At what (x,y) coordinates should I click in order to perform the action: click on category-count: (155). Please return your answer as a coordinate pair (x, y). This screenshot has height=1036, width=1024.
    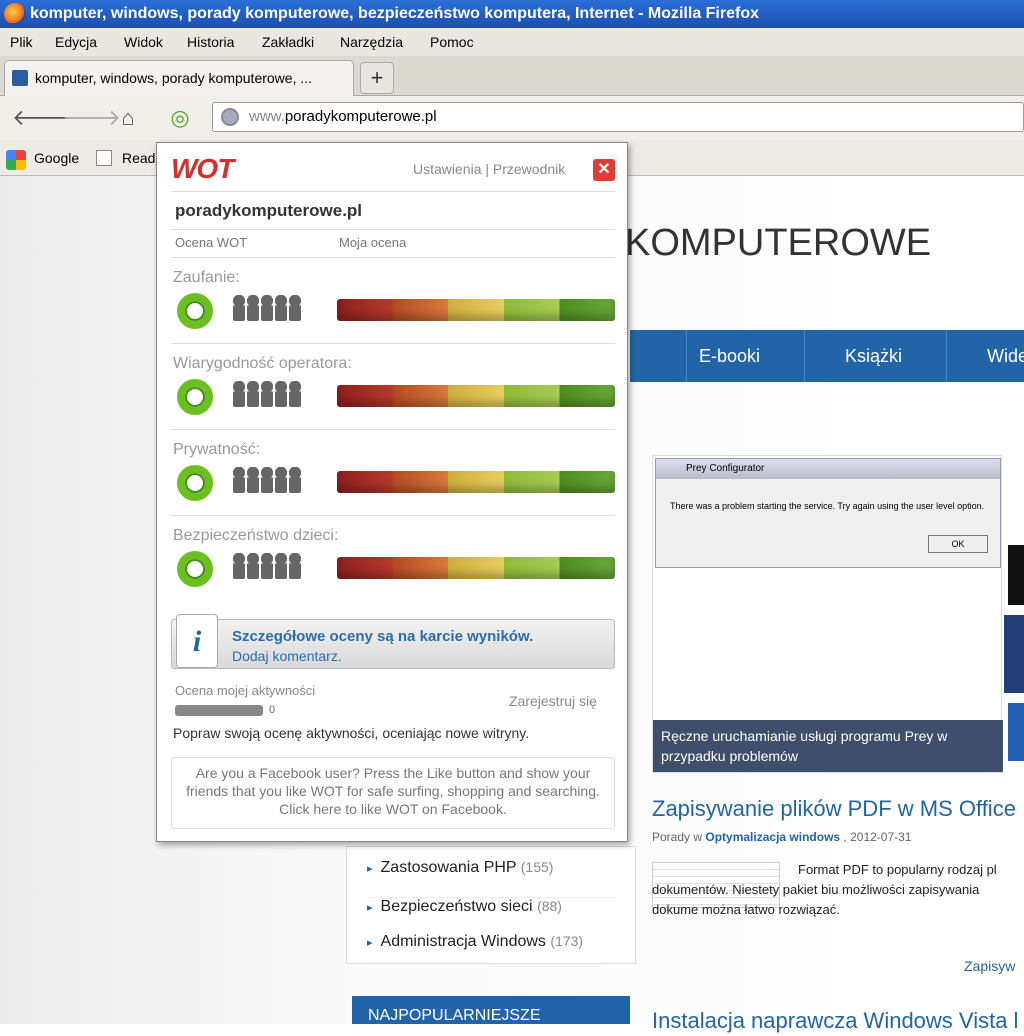
    Looking at the image, I should click on (537, 867).